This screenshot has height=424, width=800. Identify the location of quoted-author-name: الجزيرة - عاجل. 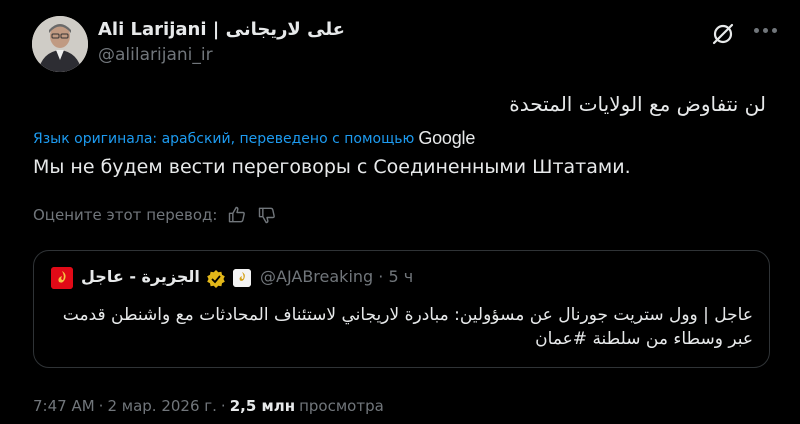
(140, 276).